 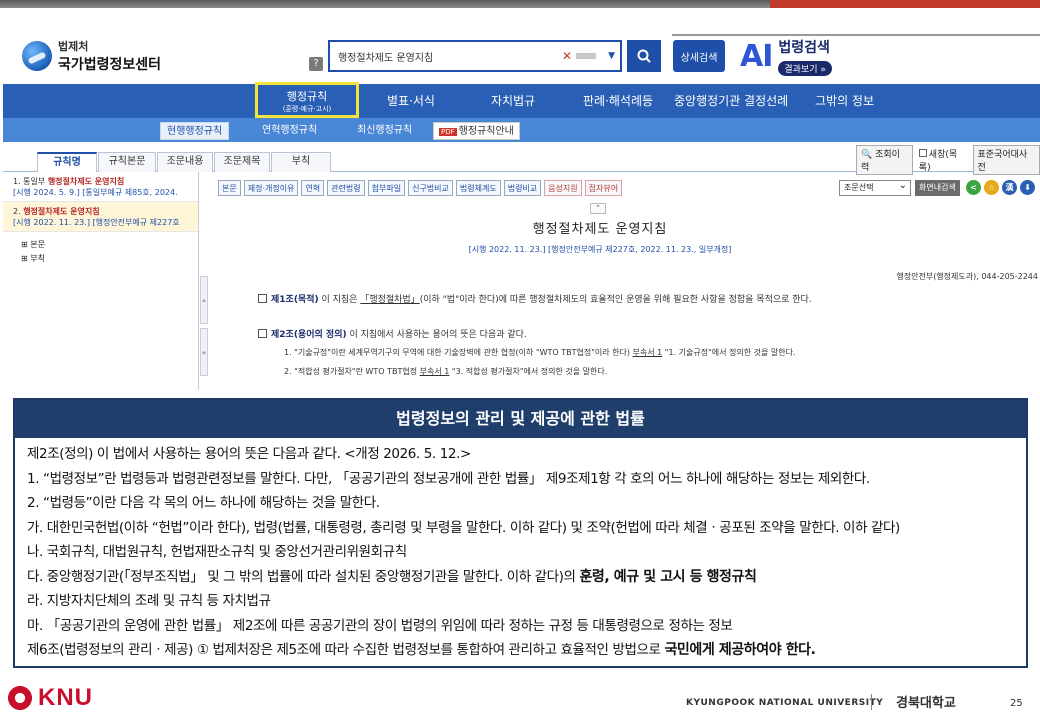 I want to click on list-item-prefix: 1. 통일부, so click(x=29, y=181).